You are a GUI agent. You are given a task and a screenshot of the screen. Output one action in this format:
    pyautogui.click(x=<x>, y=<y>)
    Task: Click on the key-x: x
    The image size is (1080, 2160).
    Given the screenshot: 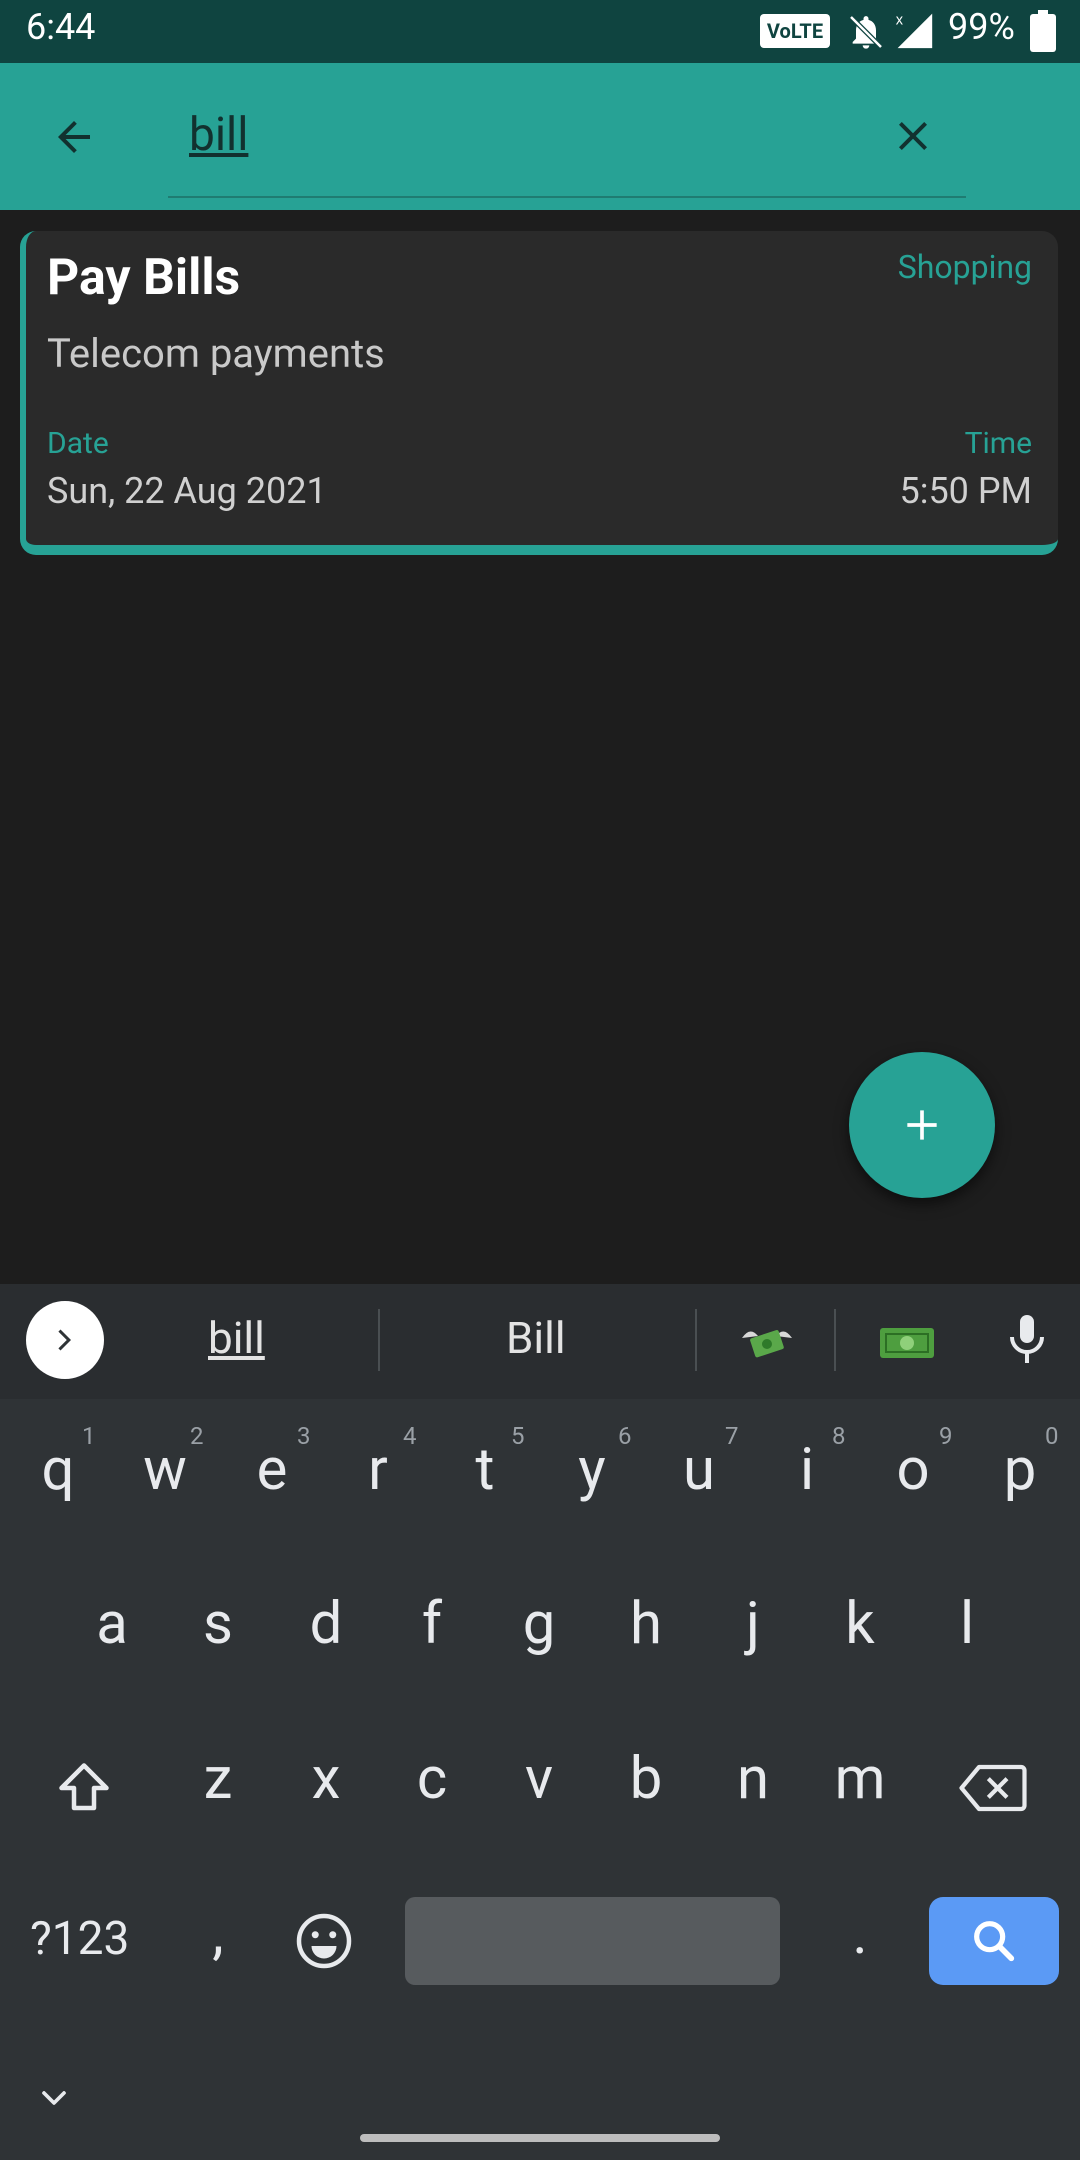 What is the action you would take?
    pyautogui.click(x=326, y=1779)
    